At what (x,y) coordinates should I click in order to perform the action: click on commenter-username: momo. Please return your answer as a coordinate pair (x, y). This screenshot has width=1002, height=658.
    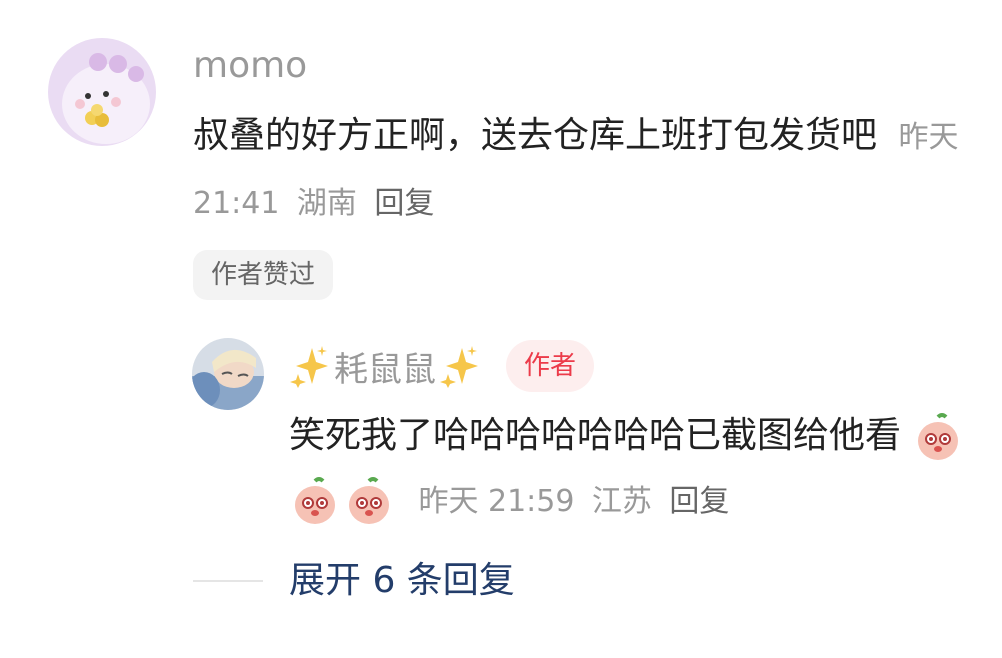
    Looking at the image, I should click on (250, 66).